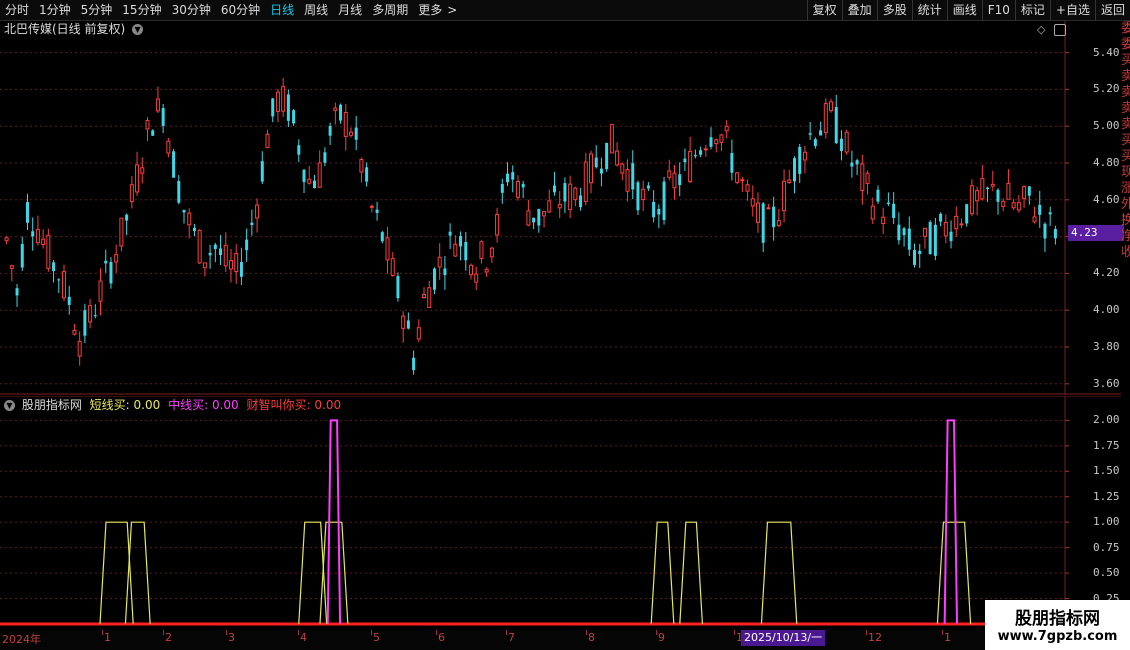 Image resolution: width=1130 pixels, height=650 pixels. I want to click on indicator-tick-label: 1.75, so click(1106, 445).